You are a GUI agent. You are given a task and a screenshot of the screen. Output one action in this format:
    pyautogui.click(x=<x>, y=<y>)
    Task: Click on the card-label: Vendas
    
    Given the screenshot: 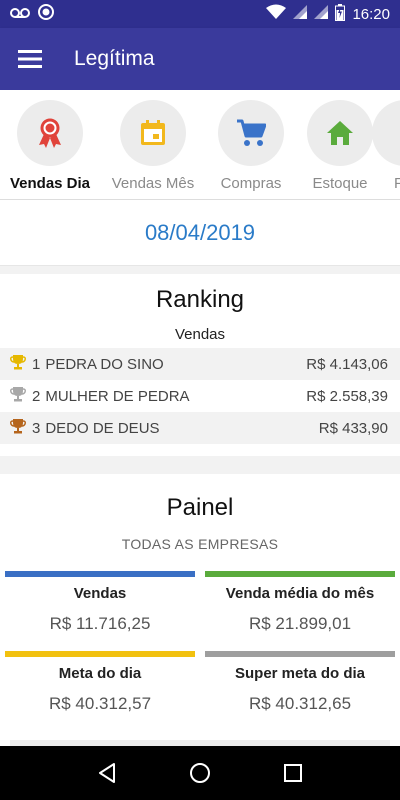 What is the action you would take?
    pyautogui.click(x=100, y=593)
    